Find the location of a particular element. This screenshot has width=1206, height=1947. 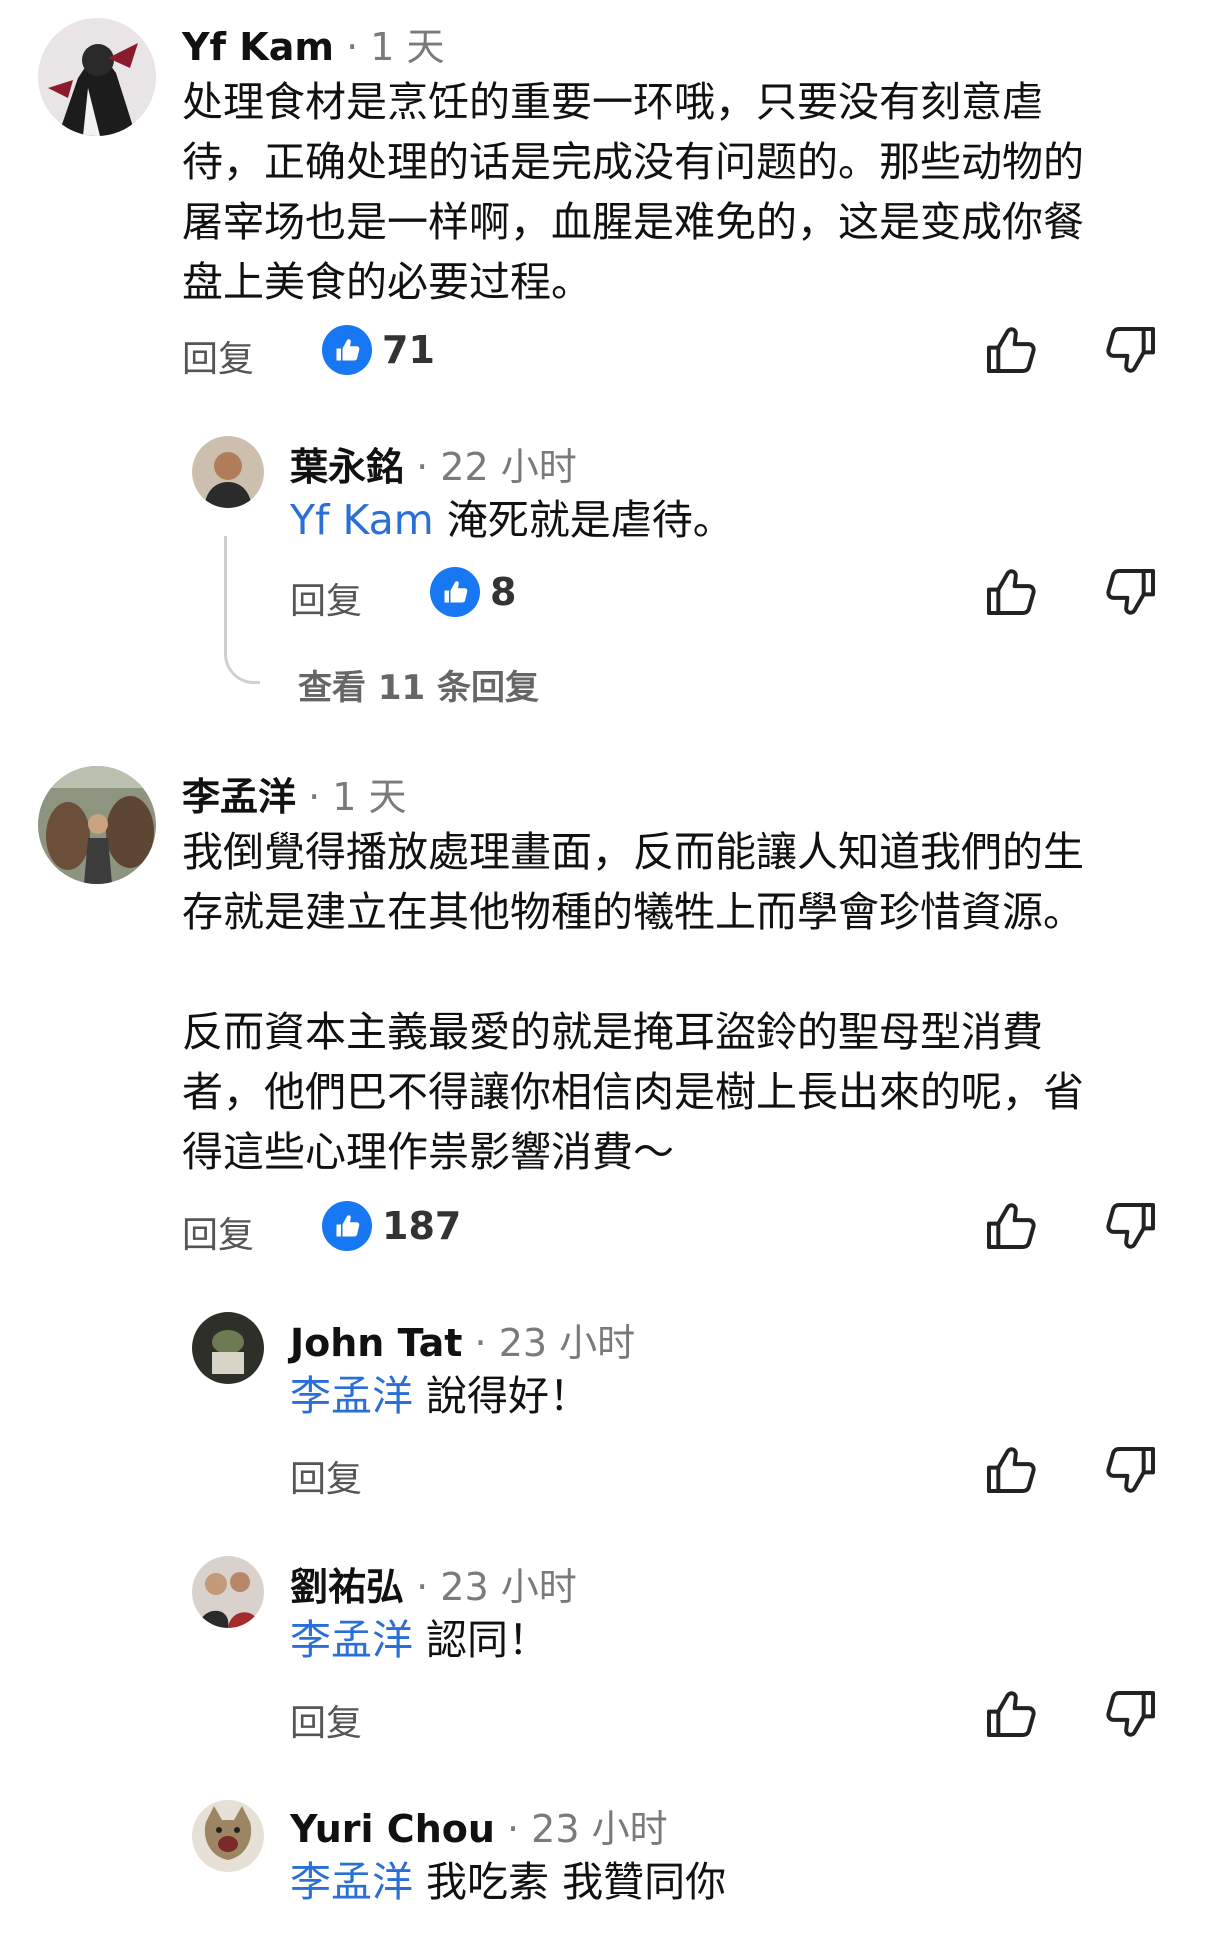

reply-author: 葉永銘 is located at coordinates (347, 467).